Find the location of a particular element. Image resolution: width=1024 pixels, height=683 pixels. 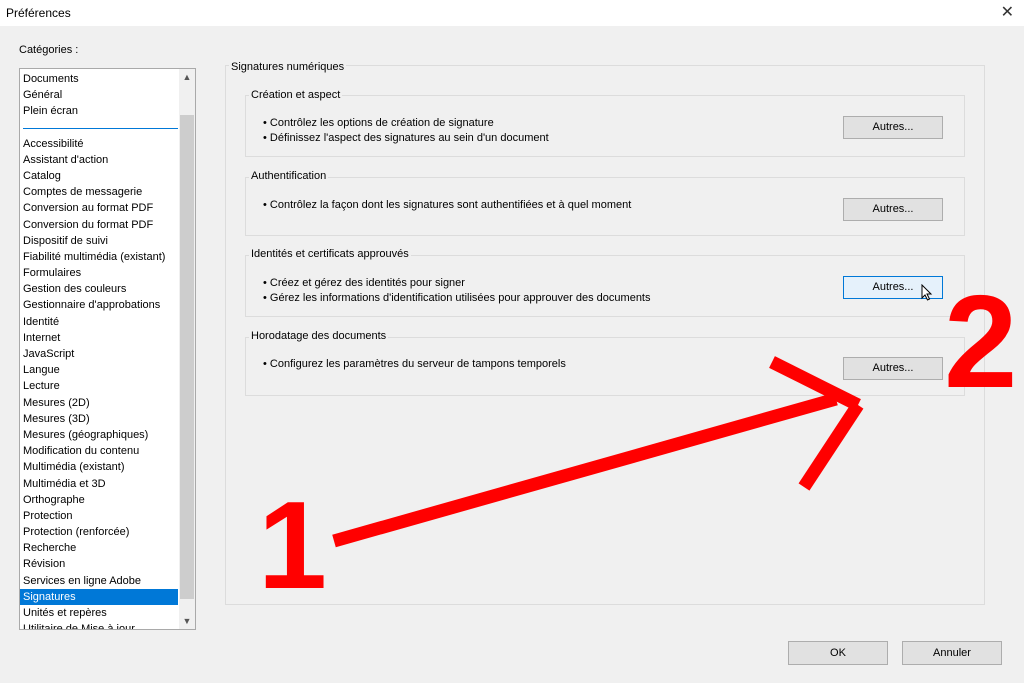

group-title-creation-aspect: Création et aspect is located at coordinates (296, 95).